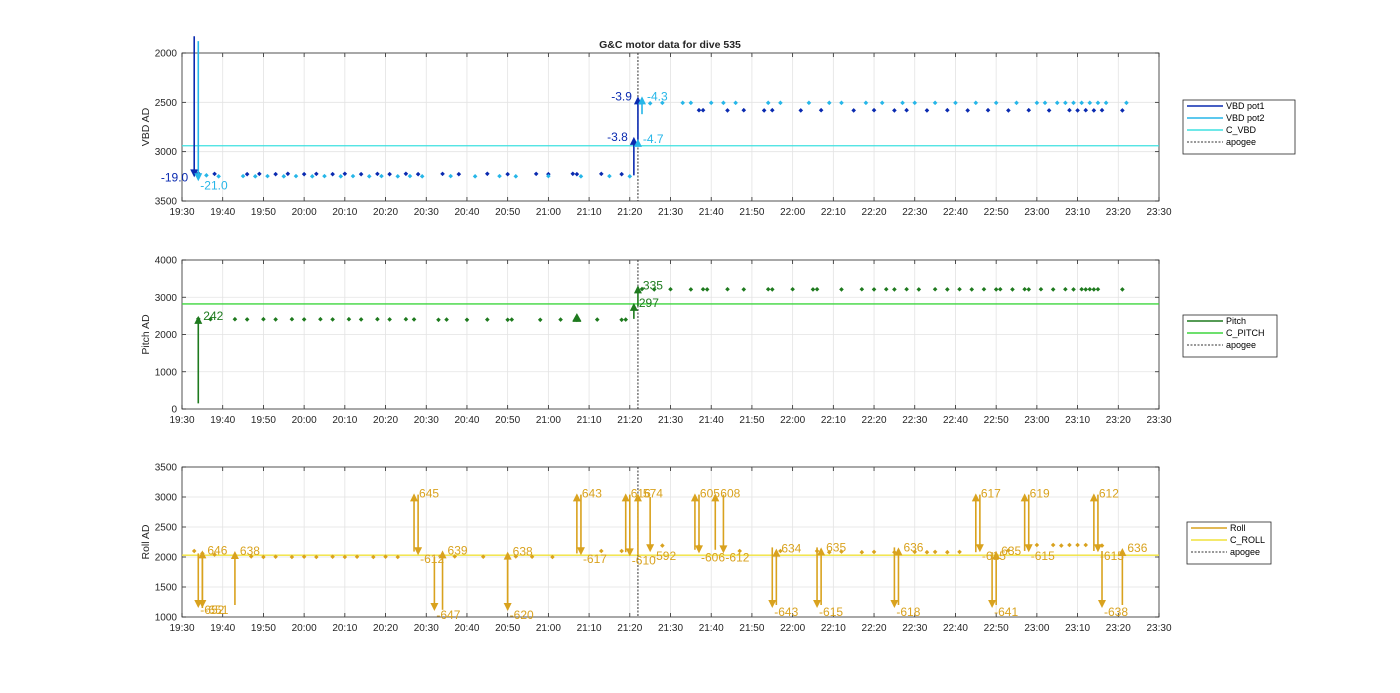 The image size is (1400, 693). What do you see at coordinates (1011, 551) in the screenshot?
I see `arrow-label: 635` at bounding box center [1011, 551].